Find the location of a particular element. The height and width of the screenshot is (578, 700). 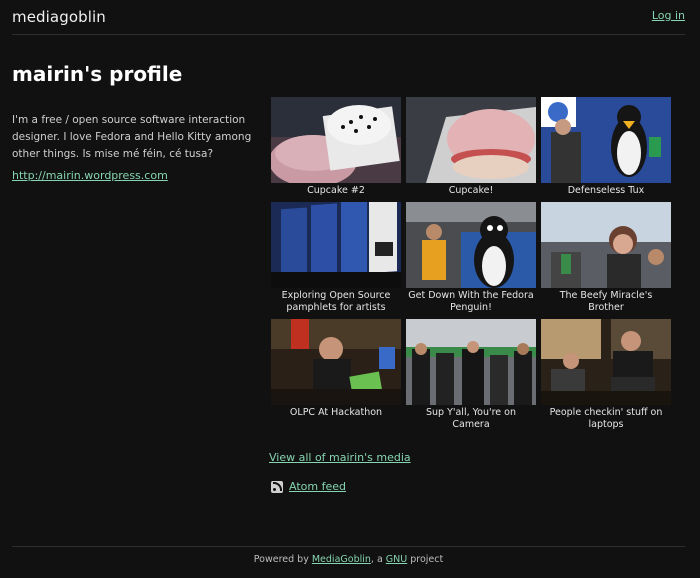

footer-suffix: project is located at coordinates (425, 559).